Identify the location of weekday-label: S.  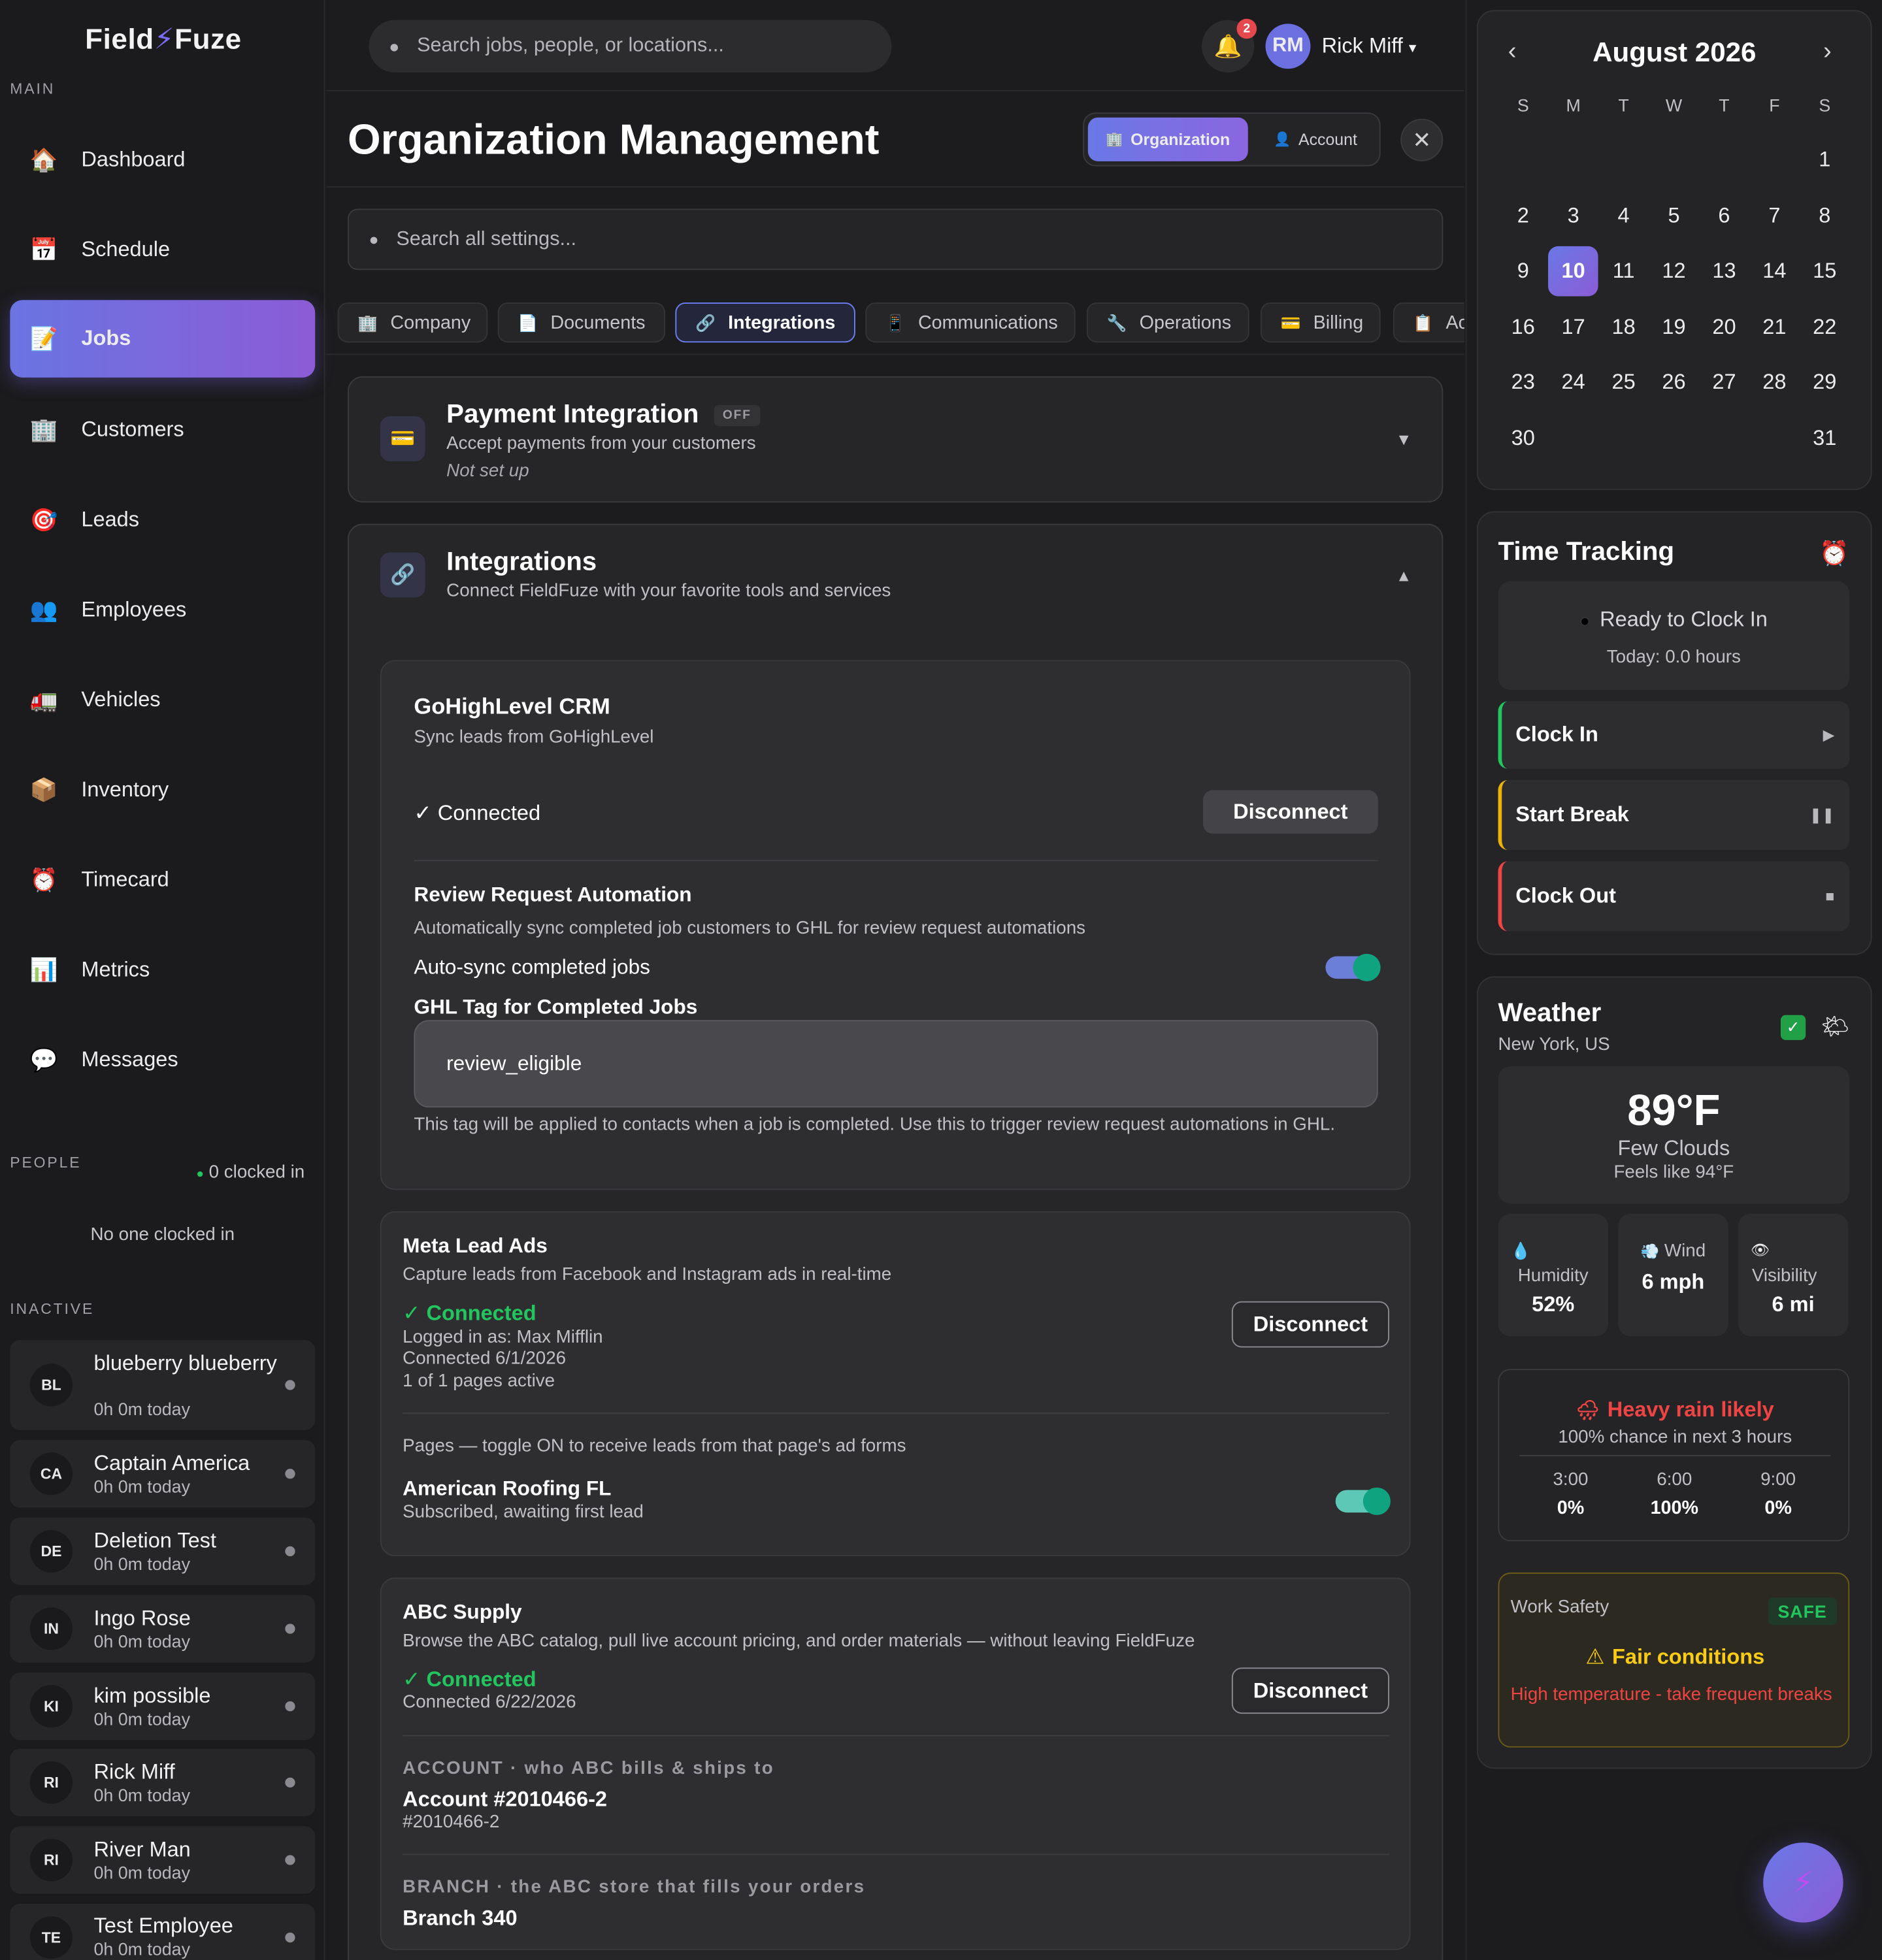
(1523, 105).